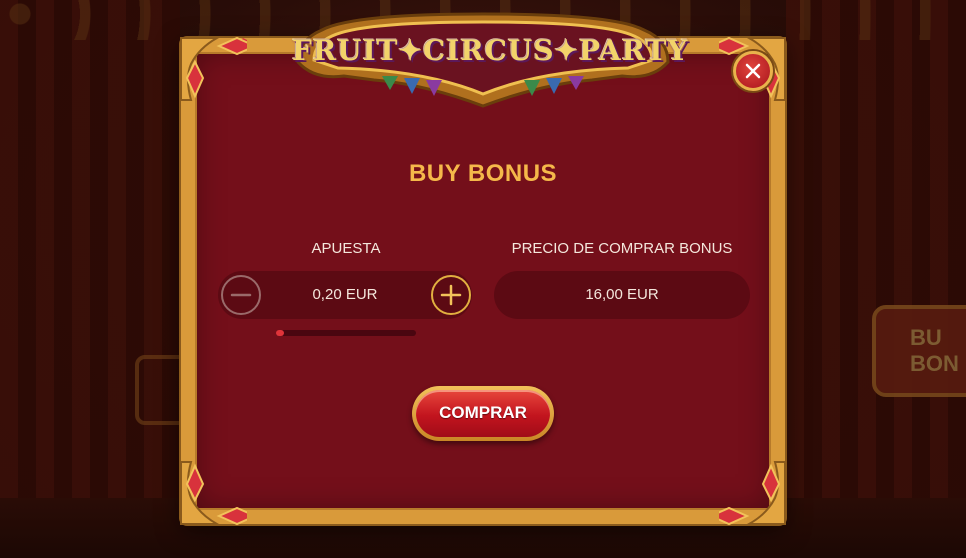 The width and height of the screenshot is (966, 558). What do you see at coordinates (483, 173) in the screenshot?
I see `dialog-title: BUY BONUS` at bounding box center [483, 173].